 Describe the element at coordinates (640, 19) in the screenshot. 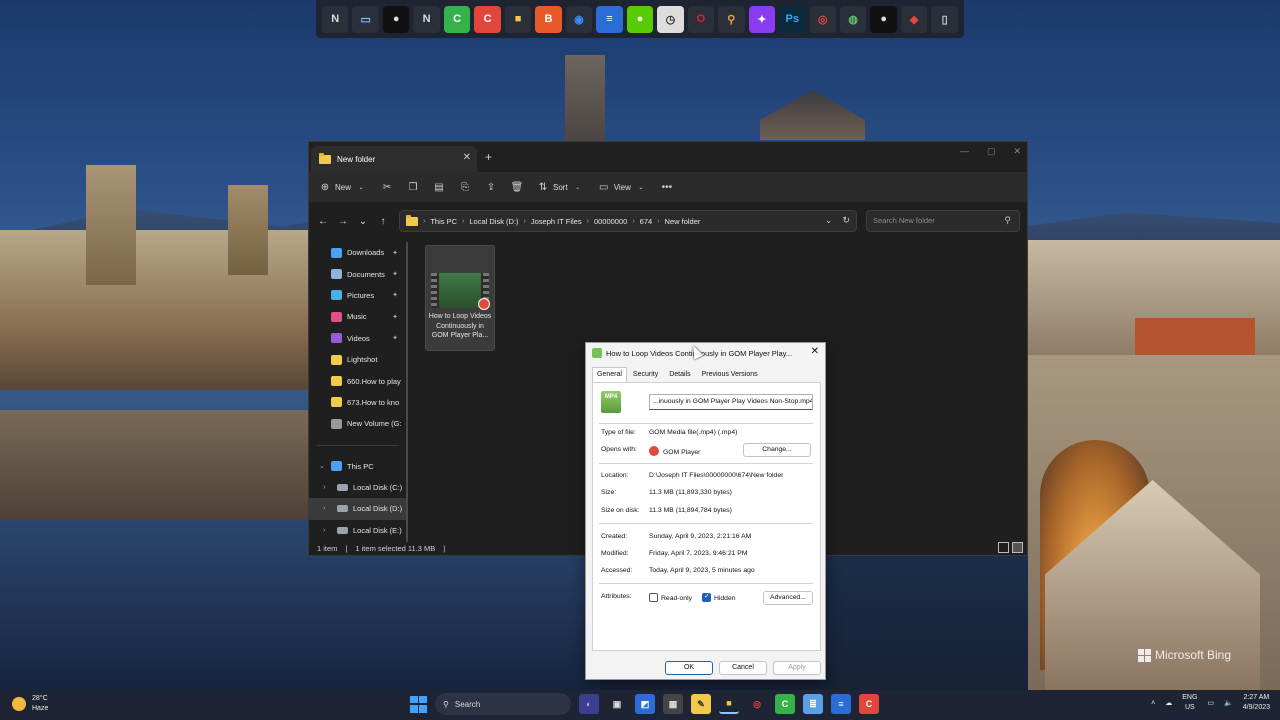

I see `duo-icon: ●` at that location.